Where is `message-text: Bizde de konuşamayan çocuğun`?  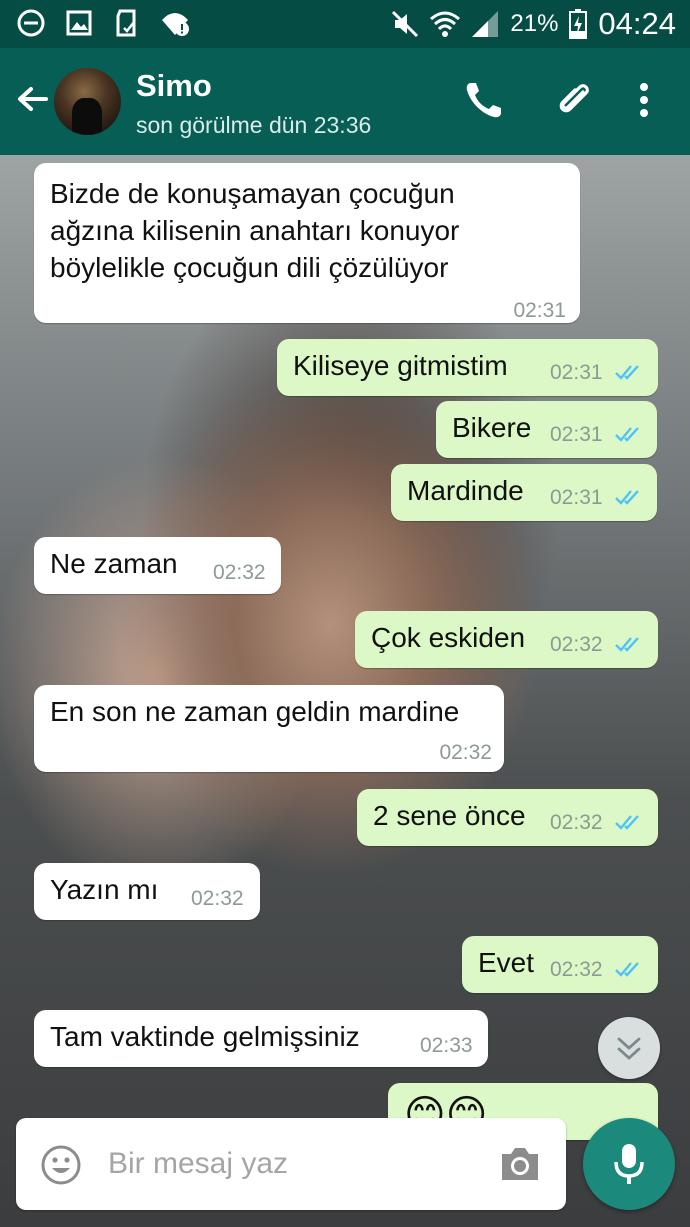
message-text: Bizde de konuşamayan çocuğun is located at coordinates (252, 193).